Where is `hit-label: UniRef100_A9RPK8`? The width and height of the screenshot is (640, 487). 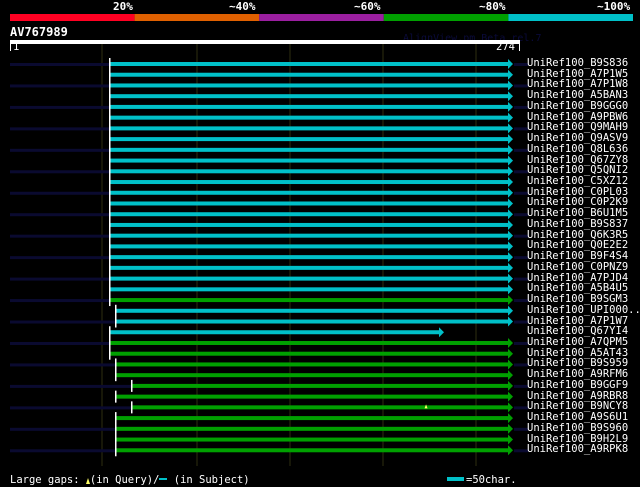
hit-label: UniRef100_A9RPK8 is located at coordinates (577, 449).